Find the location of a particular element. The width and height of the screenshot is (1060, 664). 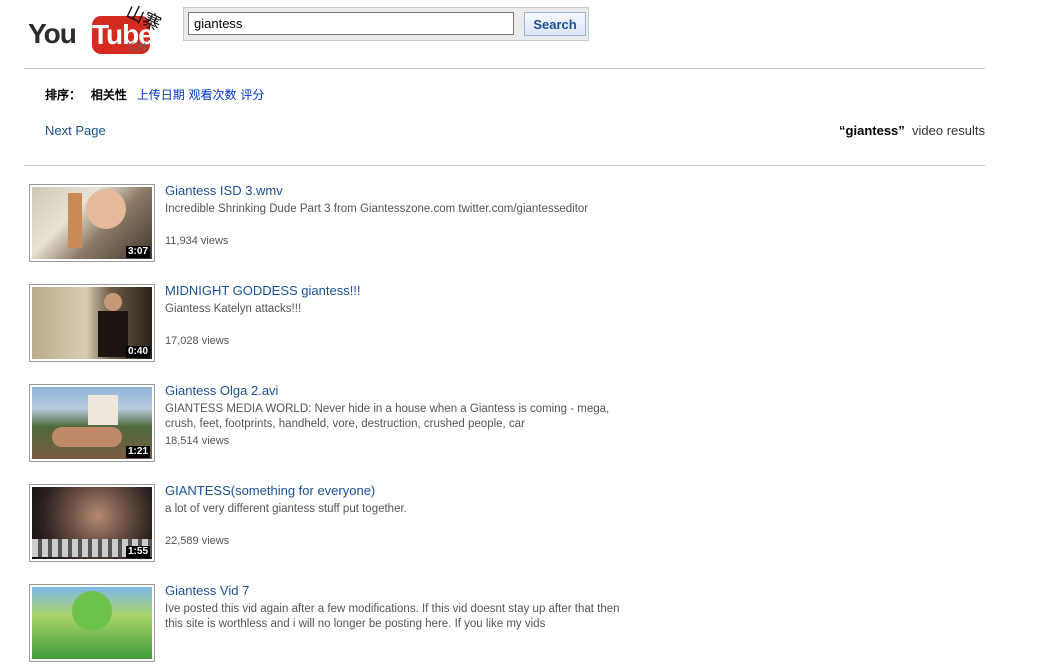

results-suffix: video results is located at coordinates (948, 130).